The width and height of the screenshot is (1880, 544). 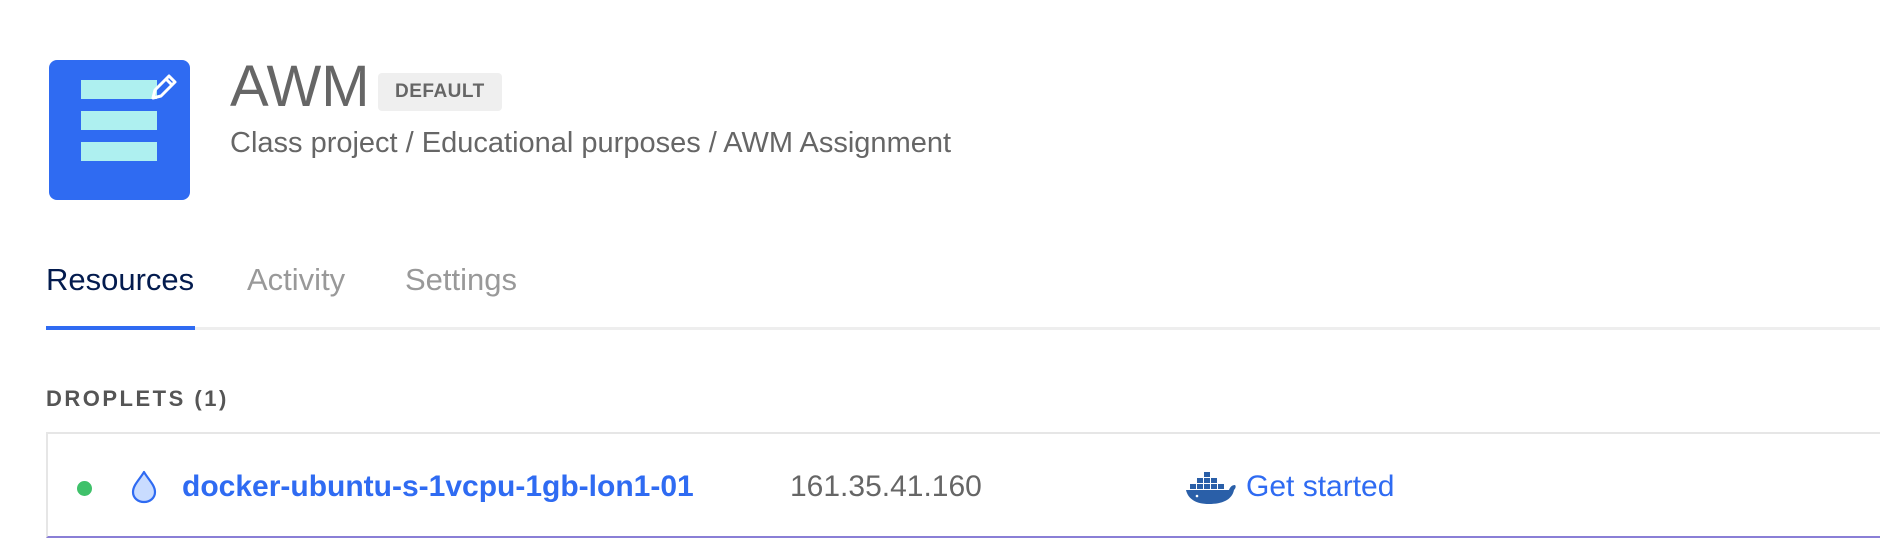 I want to click on pencil-icon, so click(x=164, y=87).